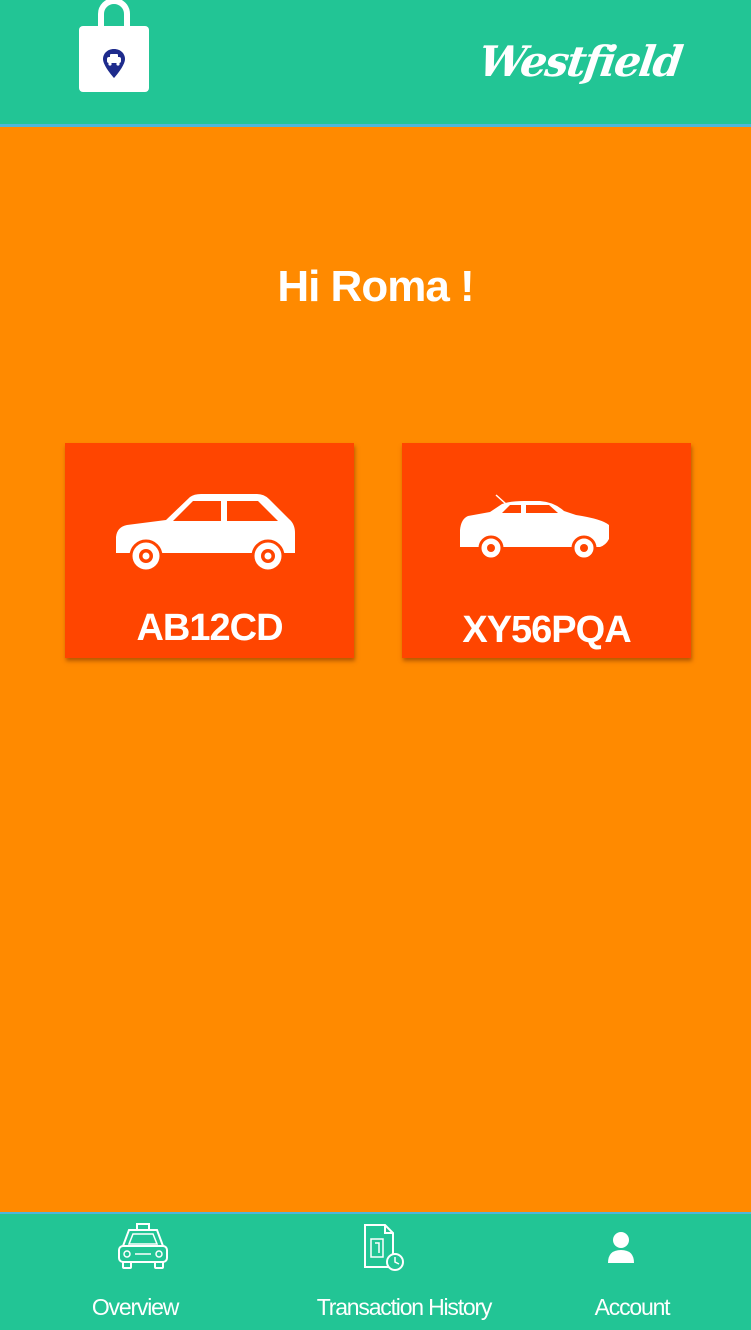 This screenshot has width=751, height=1330. What do you see at coordinates (375, 286) in the screenshot?
I see `greeting-heading: Hi Roma !` at bounding box center [375, 286].